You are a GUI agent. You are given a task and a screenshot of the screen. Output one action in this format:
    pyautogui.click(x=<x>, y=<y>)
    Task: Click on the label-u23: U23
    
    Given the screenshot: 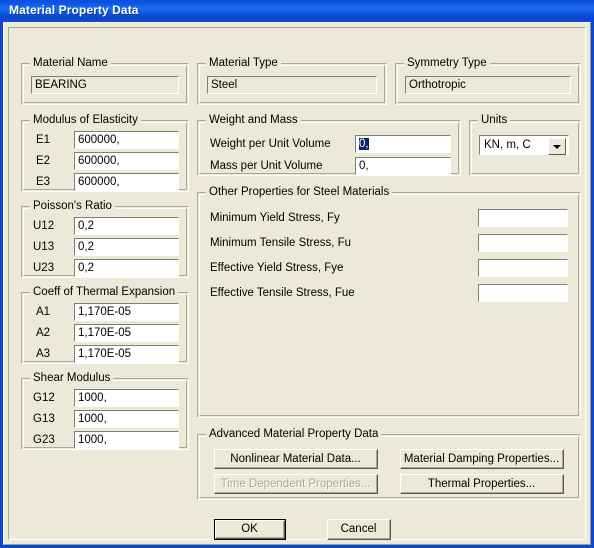 What is the action you would take?
    pyautogui.click(x=44, y=268)
    